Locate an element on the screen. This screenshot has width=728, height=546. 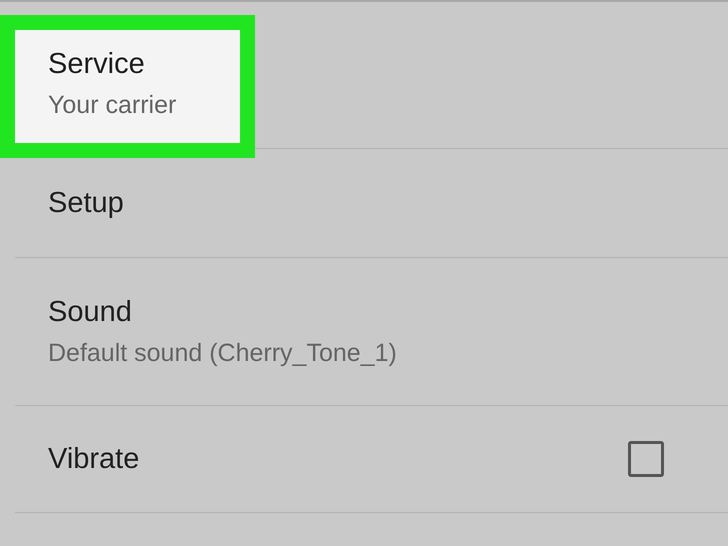
setting-title: Service is located at coordinates (97, 64).